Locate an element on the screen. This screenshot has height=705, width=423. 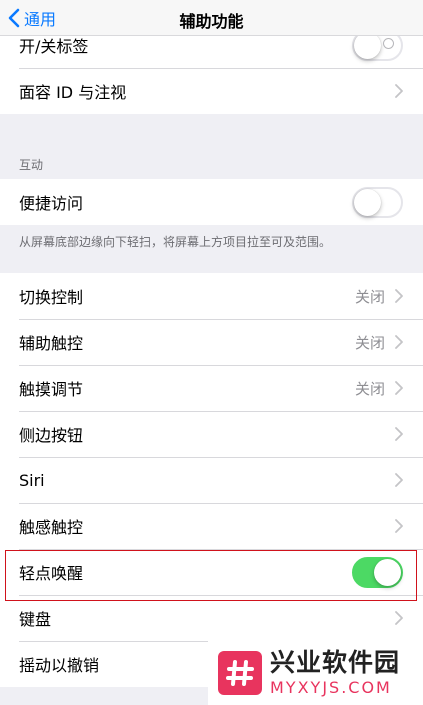
list-item-reachability: 便捷访问 is located at coordinates (211, 202).